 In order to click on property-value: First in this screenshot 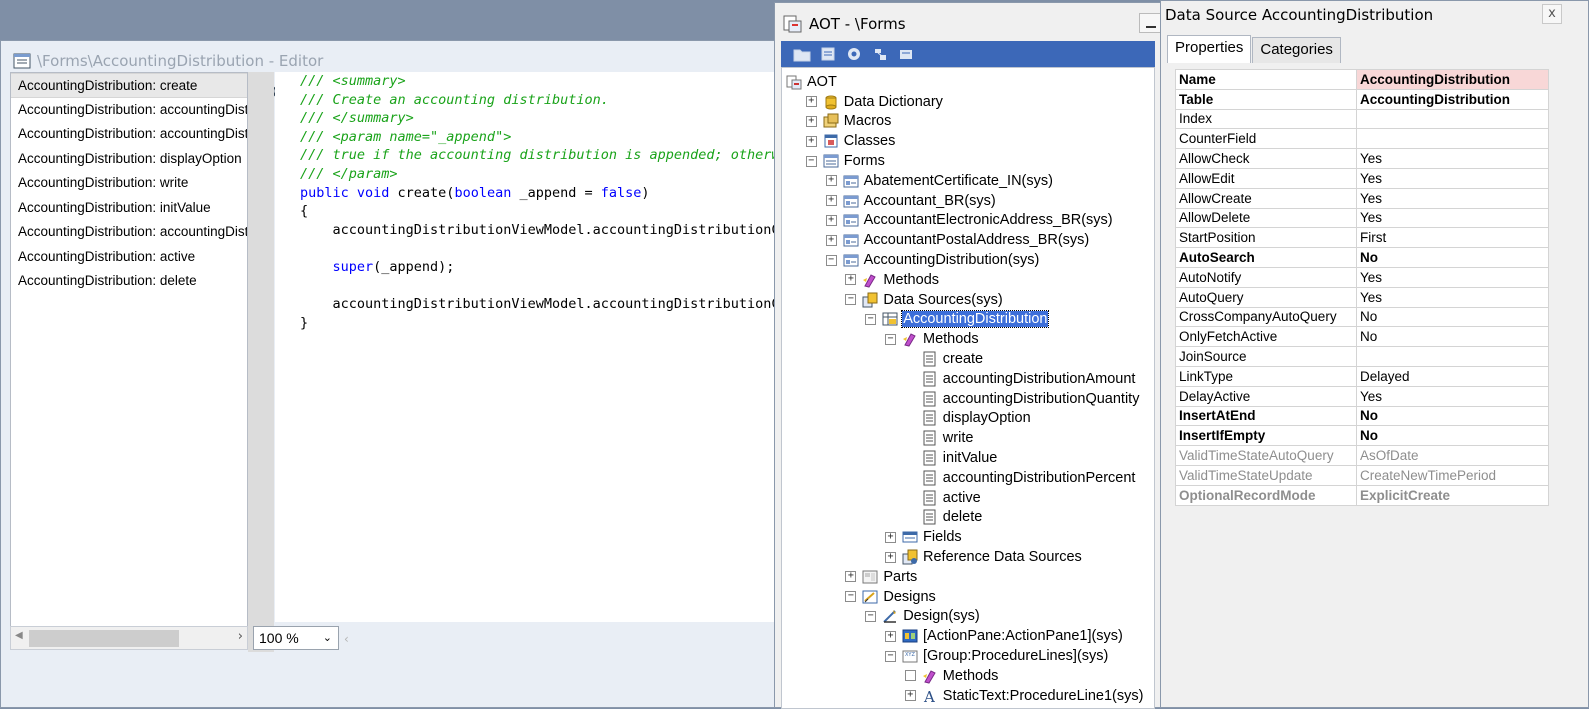, I will do `click(1452, 238)`.